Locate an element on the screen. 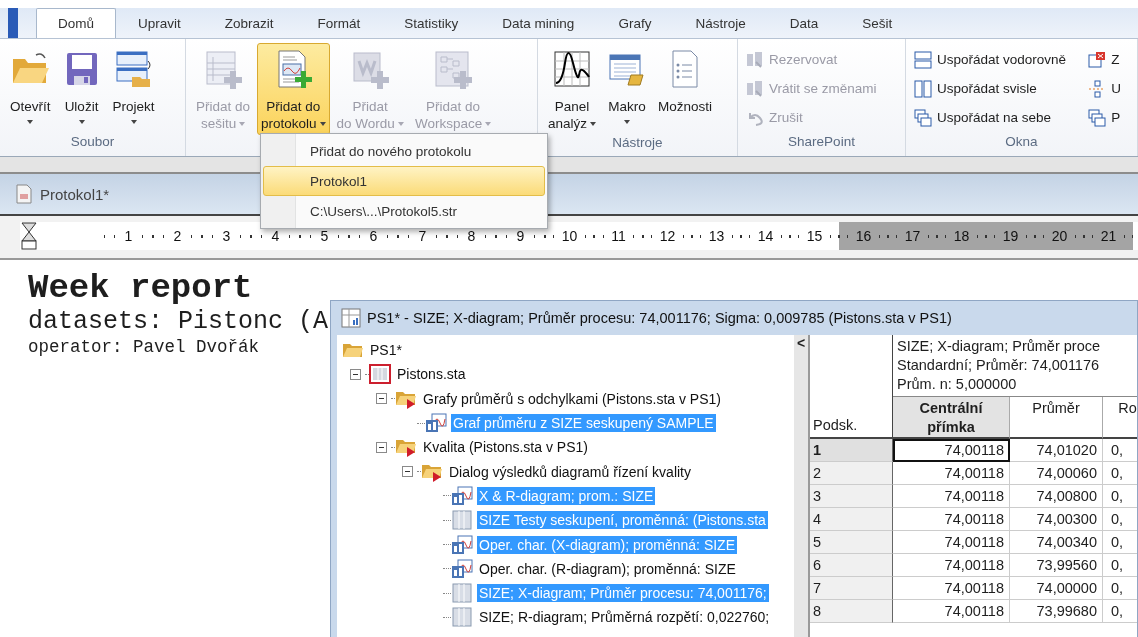 The image size is (1138, 637). ruler-number: 5 is located at coordinates (324, 236).